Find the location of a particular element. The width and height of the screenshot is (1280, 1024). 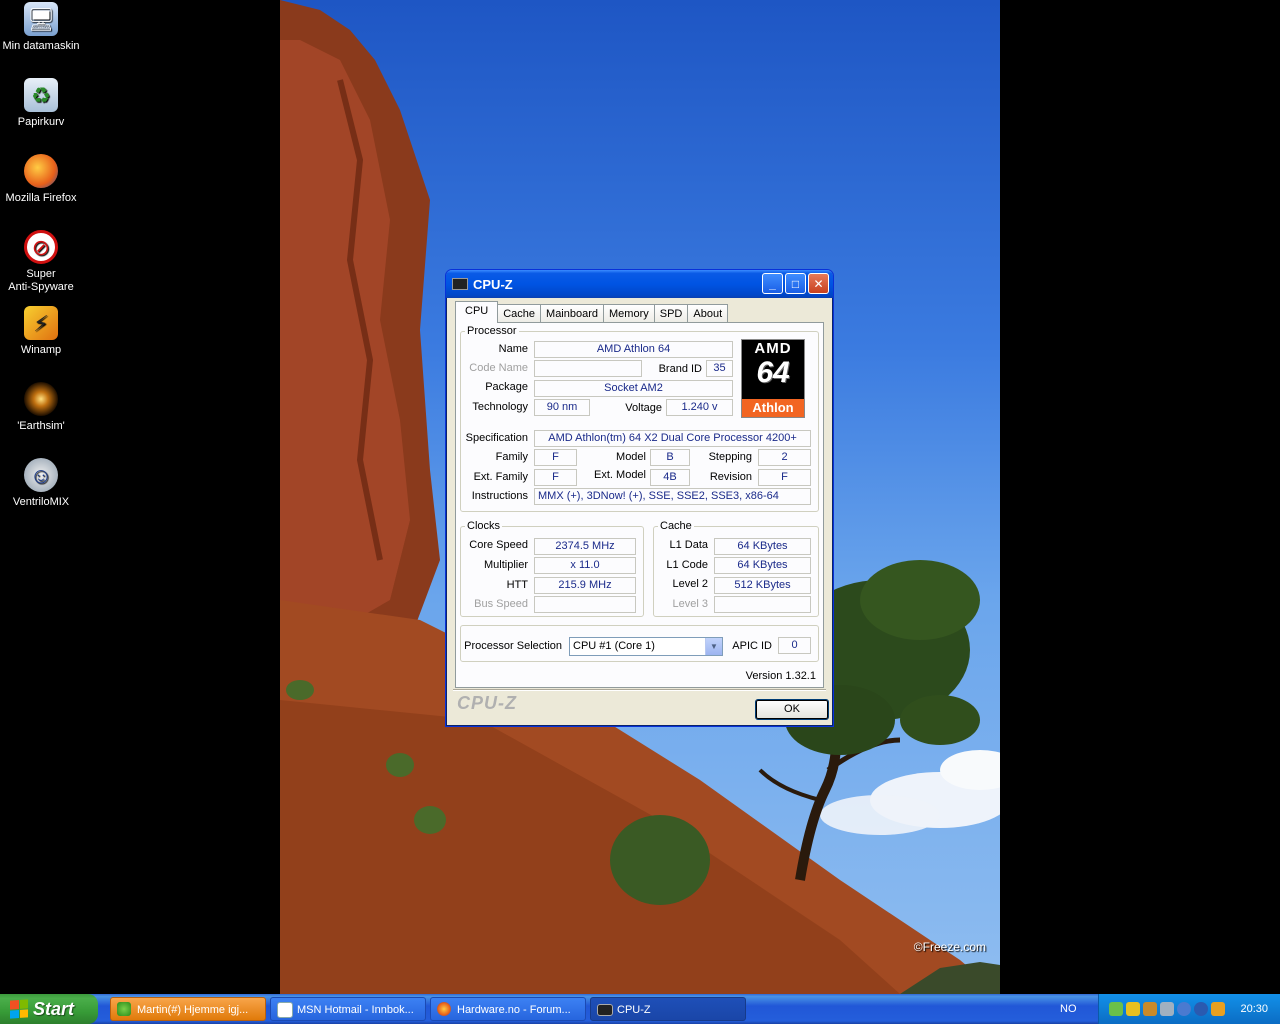

model-value: B is located at coordinates (670, 457).